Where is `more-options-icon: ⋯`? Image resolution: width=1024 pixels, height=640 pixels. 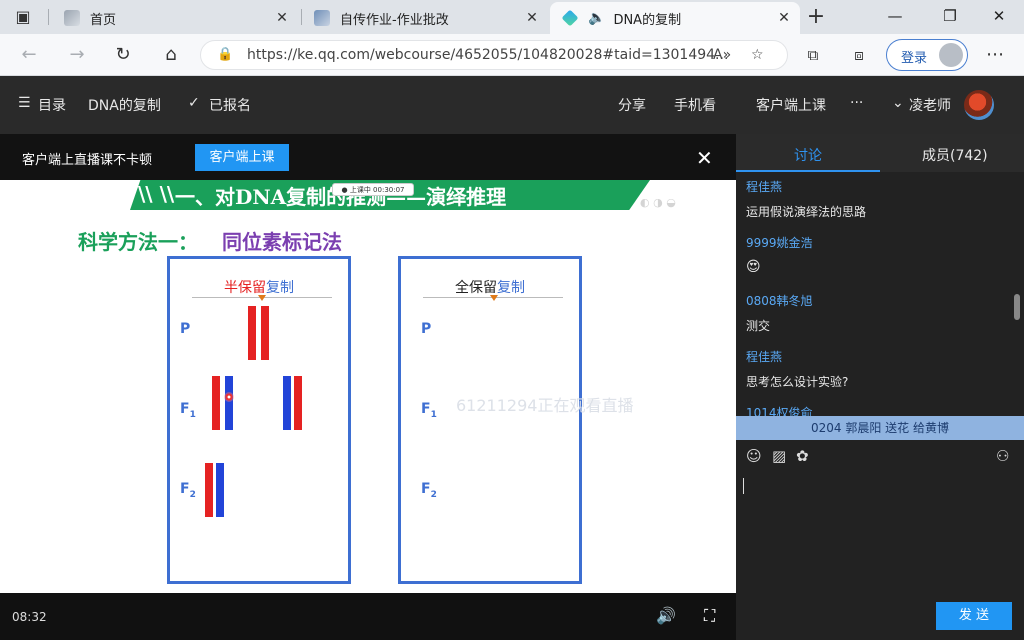 more-options-icon: ⋯ is located at coordinates (995, 55).